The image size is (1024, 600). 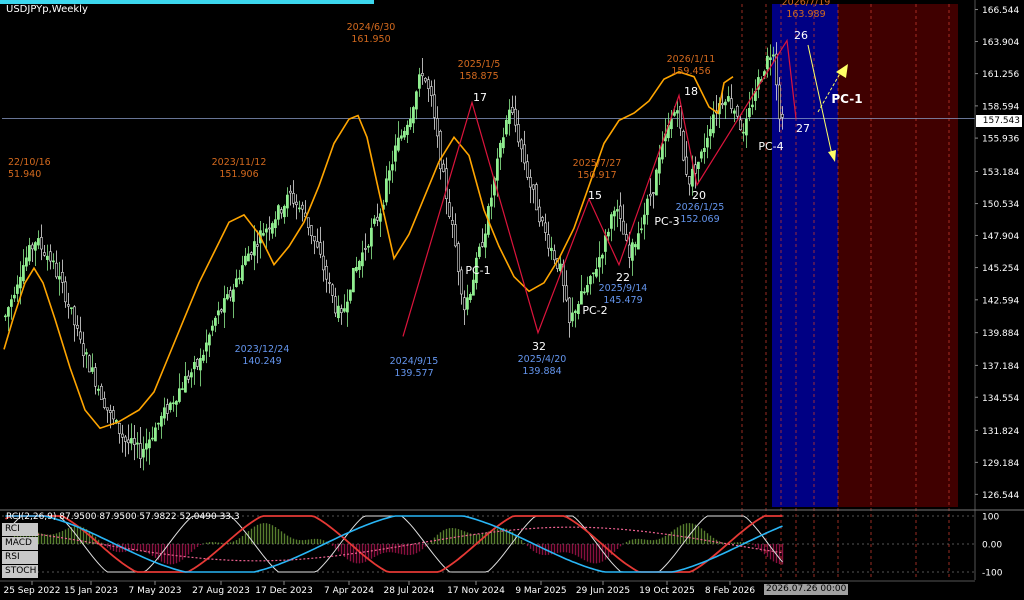 I want to click on wave-number: 26, so click(x=801, y=35).